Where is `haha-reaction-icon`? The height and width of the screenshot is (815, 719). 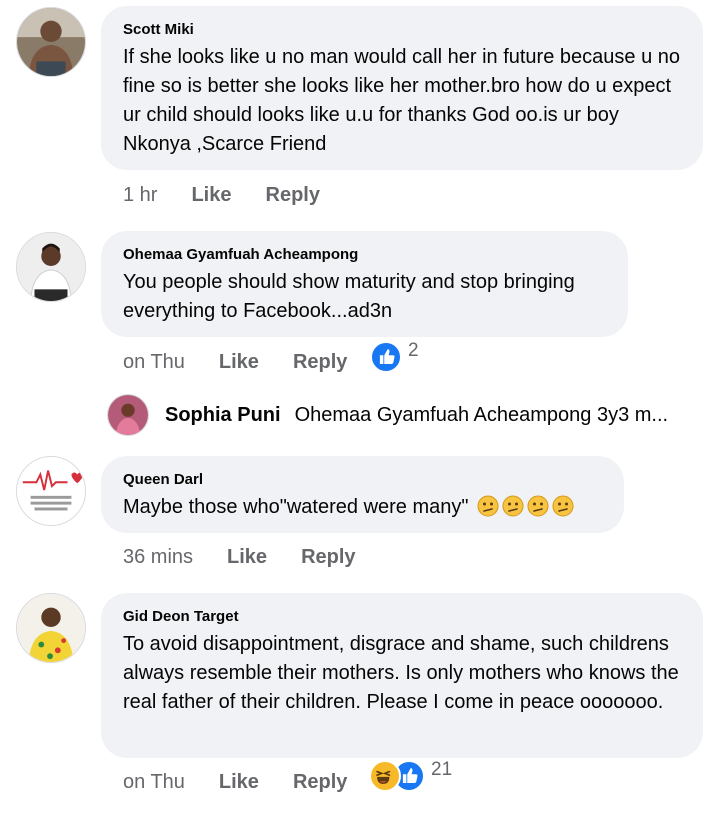
haha-reaction-icon is located at coordinates (385, 776).